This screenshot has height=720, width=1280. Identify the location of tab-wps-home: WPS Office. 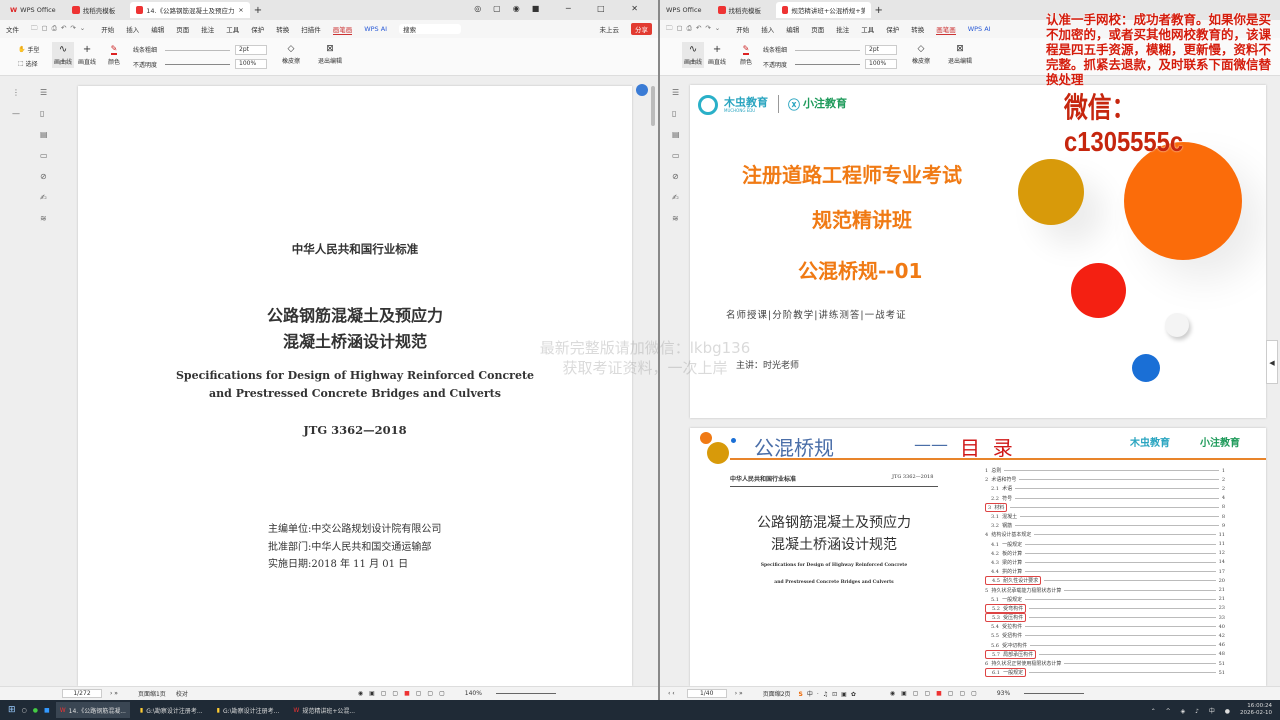
(684, 10).